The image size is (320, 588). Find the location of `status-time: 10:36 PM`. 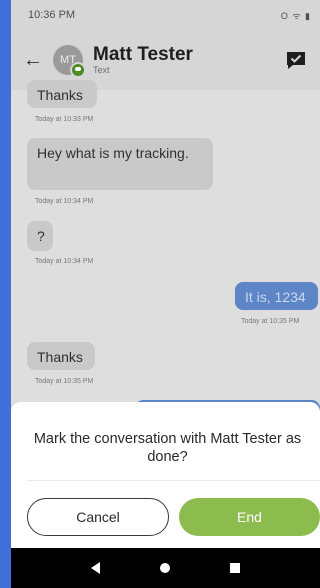

status-time: 10:36 PM is located at coordinates (52, 15).